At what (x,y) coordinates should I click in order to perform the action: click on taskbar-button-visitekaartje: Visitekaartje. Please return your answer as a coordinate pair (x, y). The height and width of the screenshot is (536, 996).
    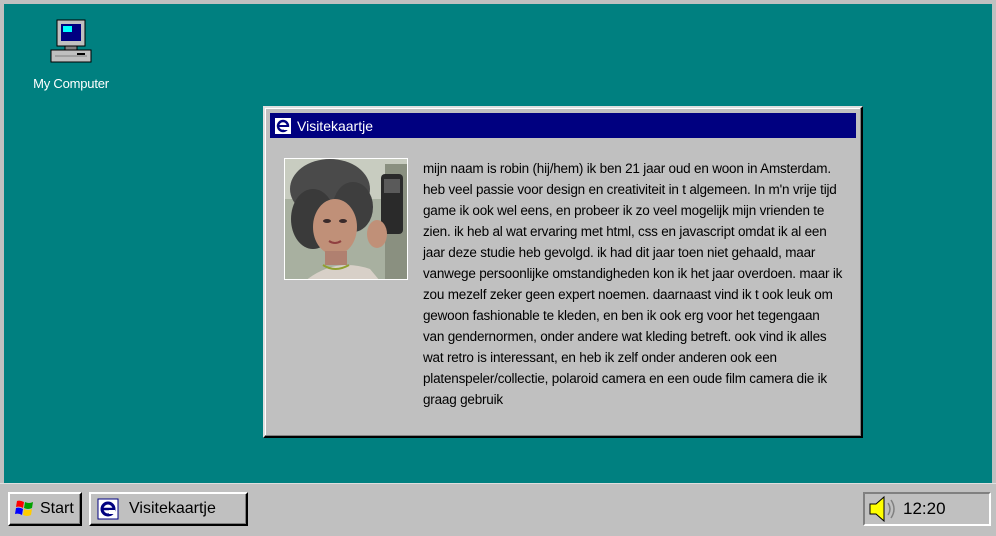
    Looking at the image, I should click on (168, 509).